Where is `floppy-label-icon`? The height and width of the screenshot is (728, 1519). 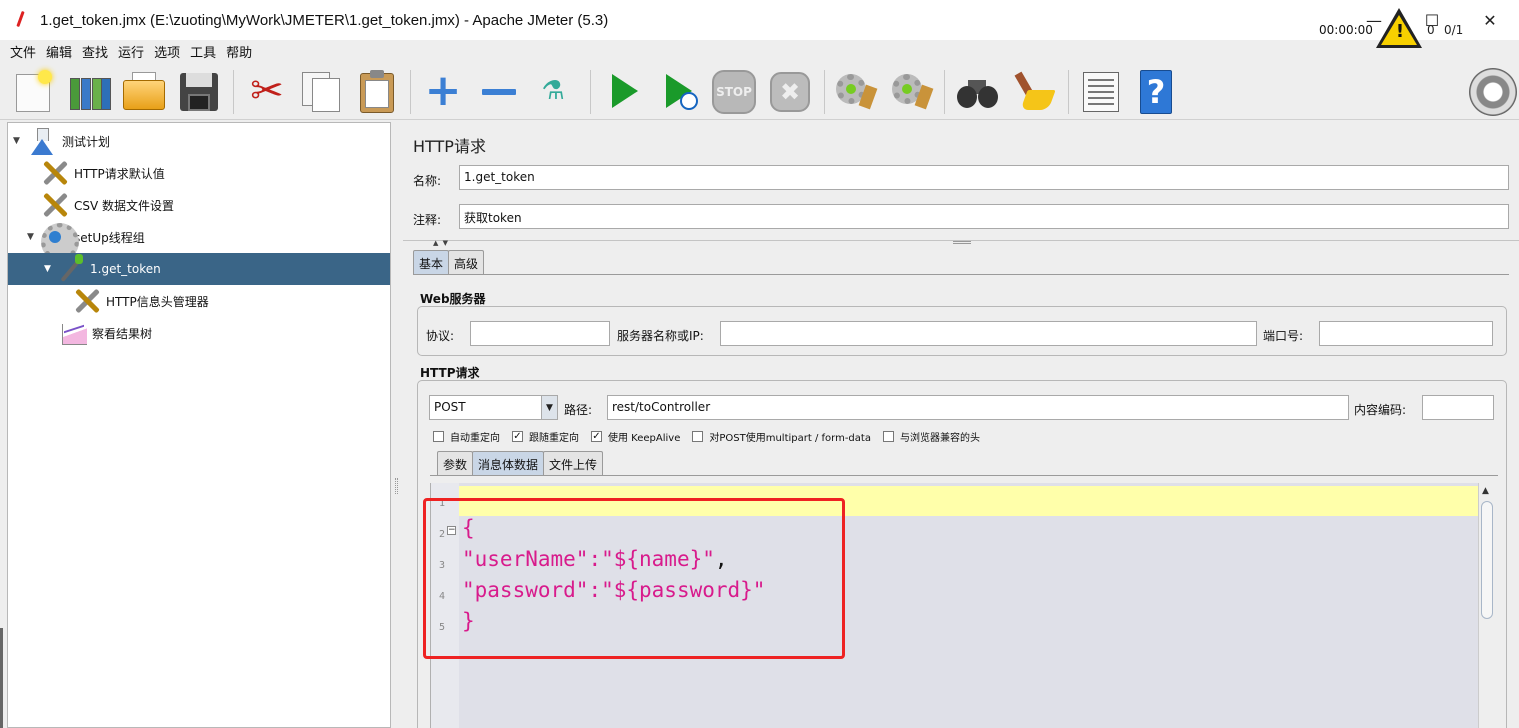 floppy-label-icon is located at coordinates (199, 80).